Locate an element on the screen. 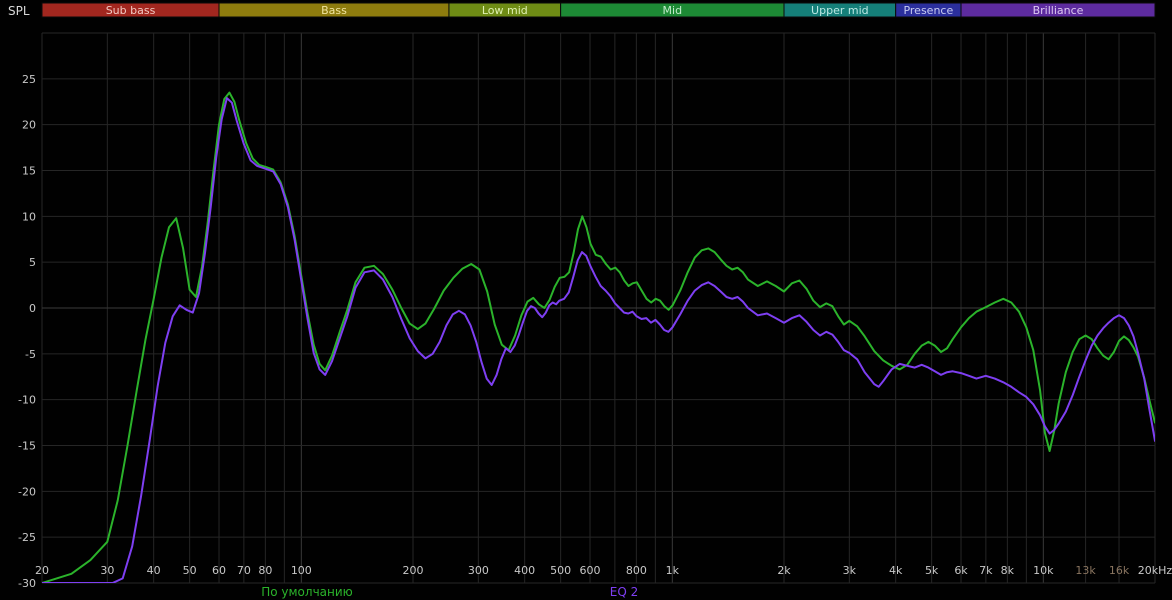 The height and width of the screenshot is (600, 1172). y-tick--30: -30 is located at coordinates (27, 583).